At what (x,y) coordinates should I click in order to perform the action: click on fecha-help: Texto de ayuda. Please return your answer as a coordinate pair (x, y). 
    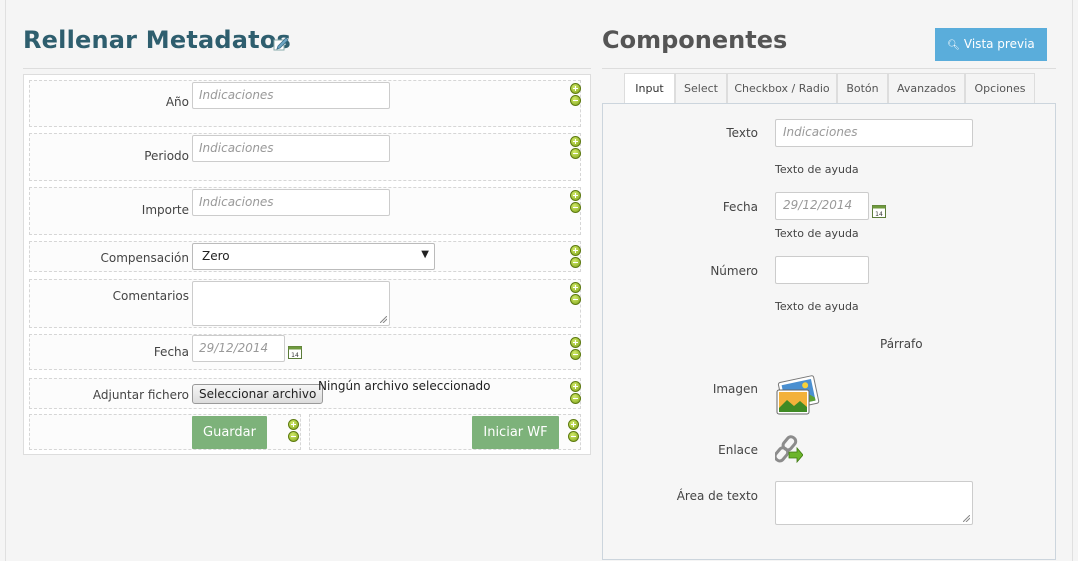
    Looking at the image, I should click on (817, 233).